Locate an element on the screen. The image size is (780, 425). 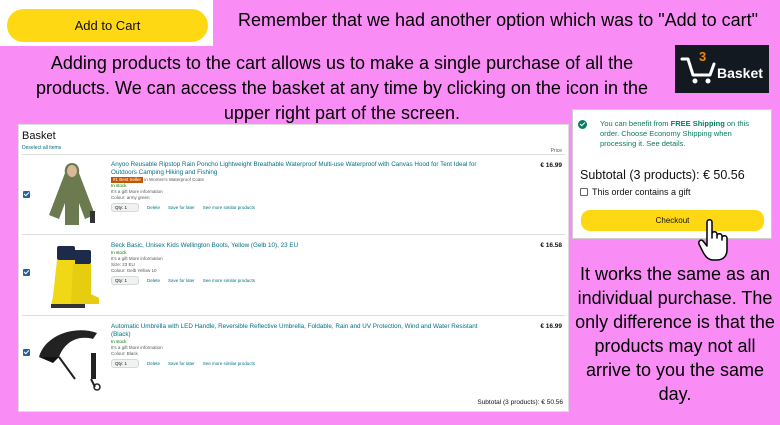
basket-subtotal: Subtotal (3 products): € 50.56 is located at coordinates (520, 402).